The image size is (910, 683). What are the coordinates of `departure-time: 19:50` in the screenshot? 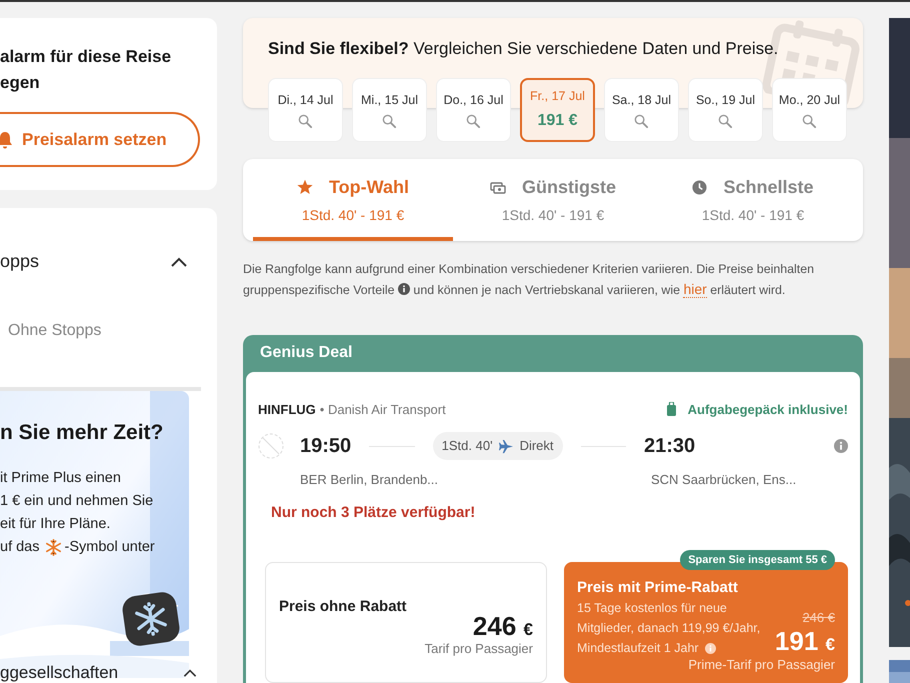 It's located at (326, 446).